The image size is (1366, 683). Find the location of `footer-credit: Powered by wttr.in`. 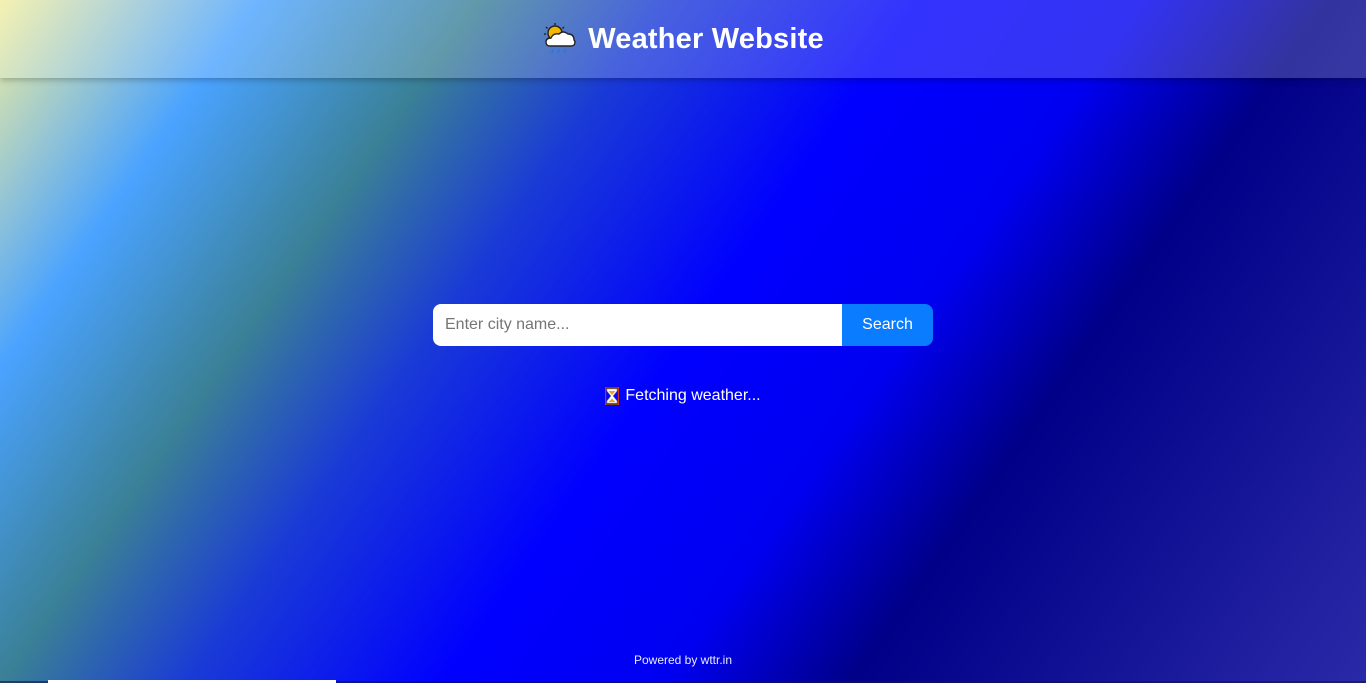

footer-credit: Powered by wttr.in is located at coordinates (683, 660).